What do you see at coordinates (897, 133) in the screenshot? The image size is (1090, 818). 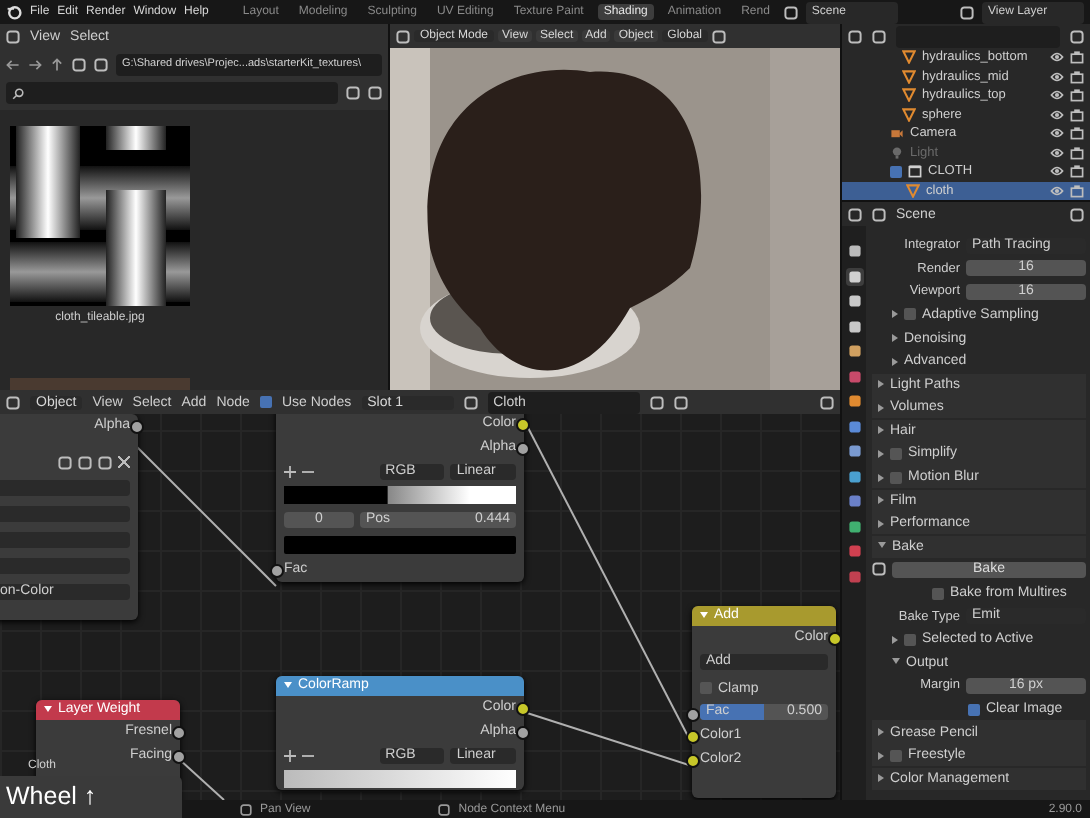 I see `camera-object-icon` at bounding box center [897, 133].